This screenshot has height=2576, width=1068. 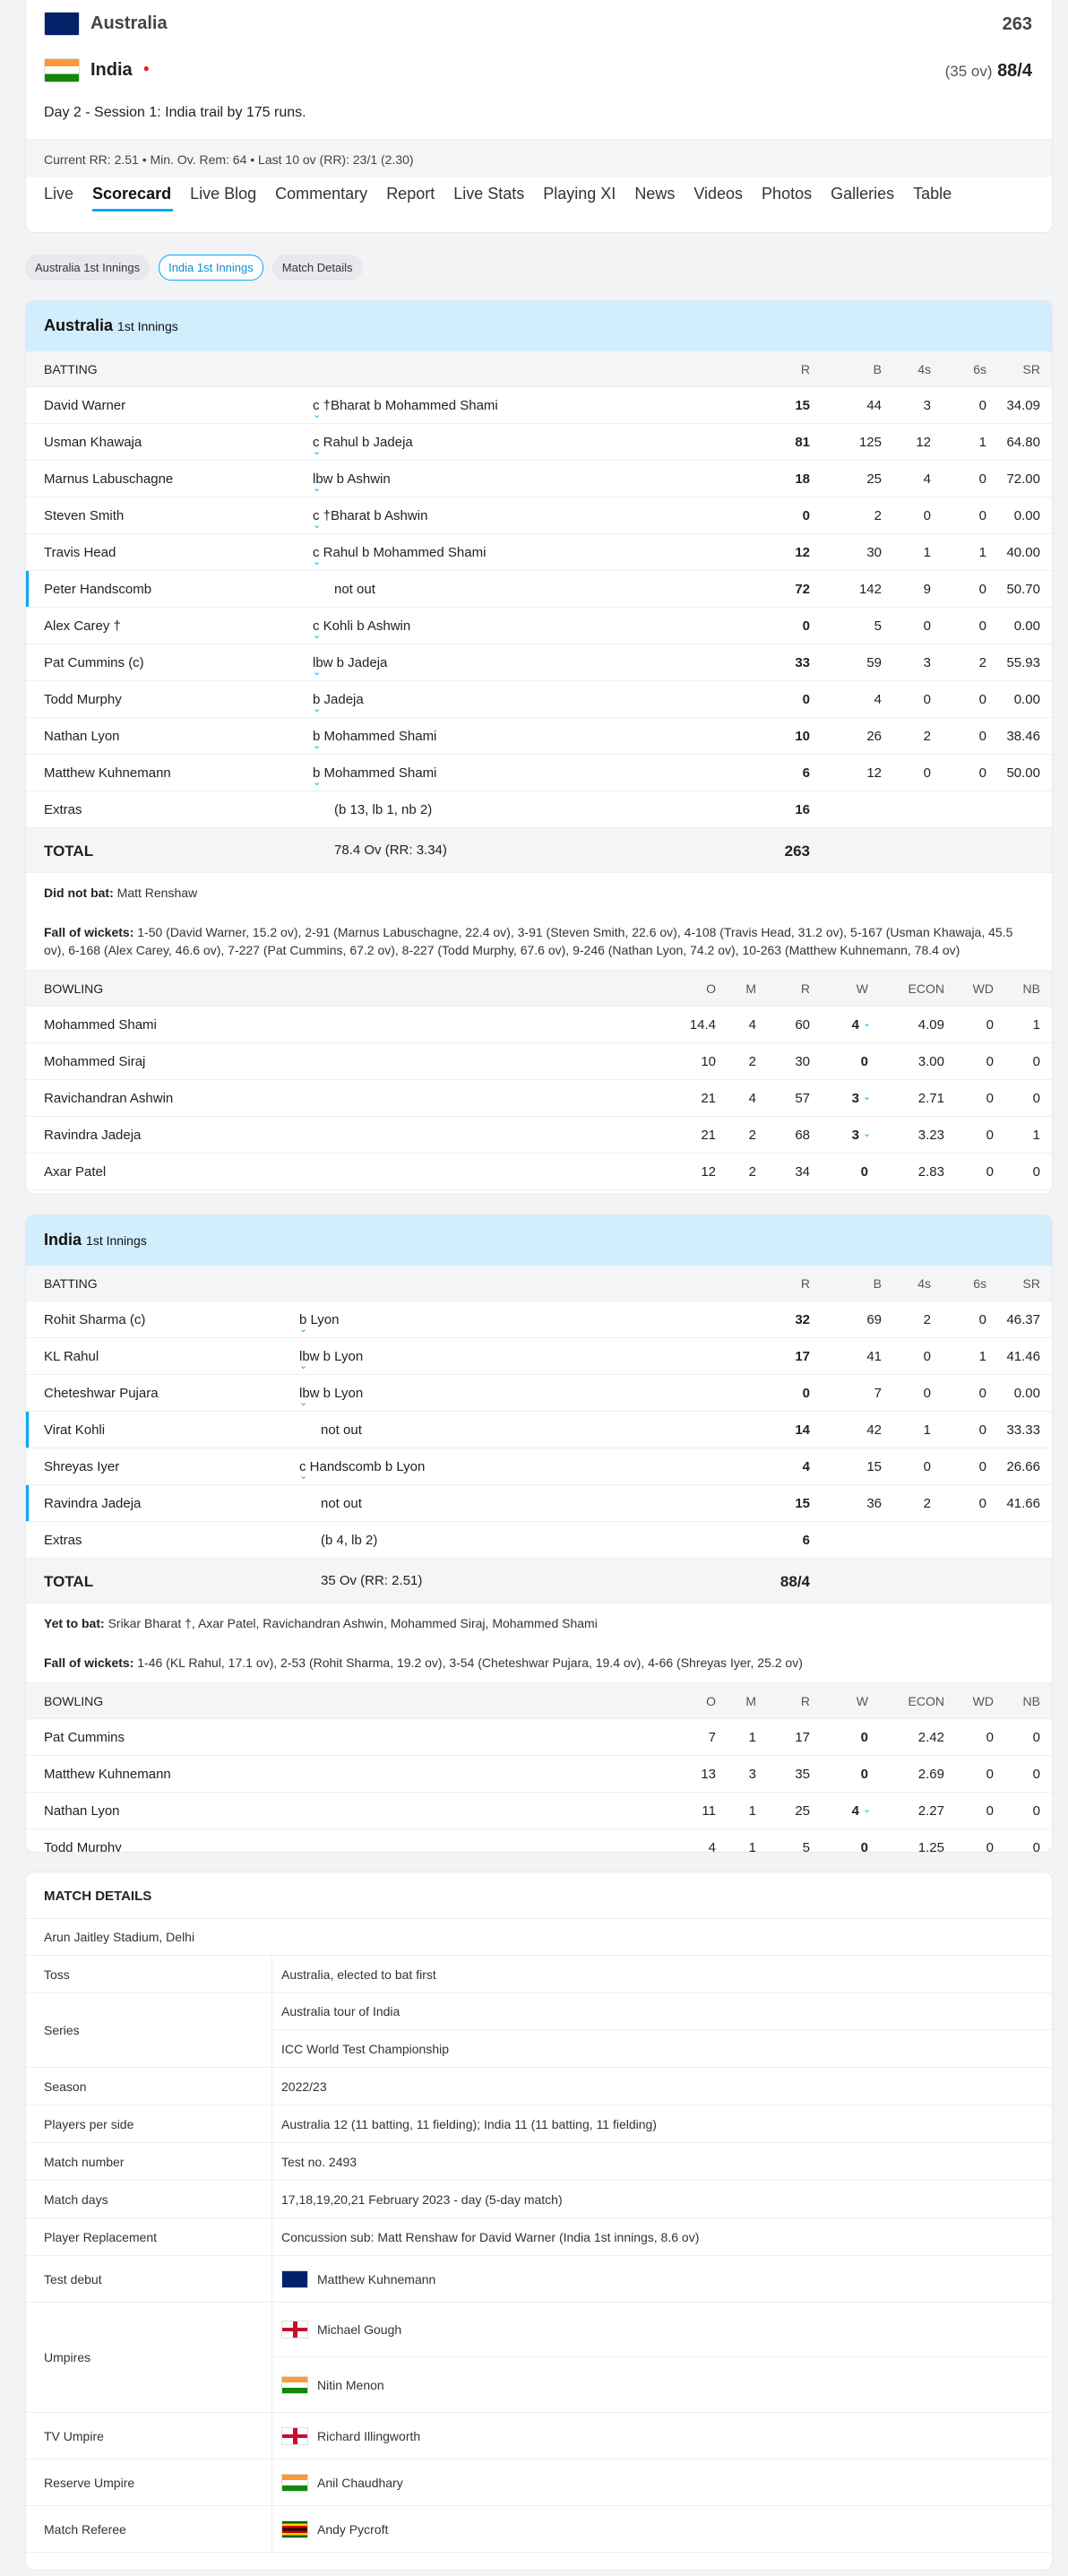 What do you see at coordinates (351, 2385) in the screenshot?
I see `detail-link: Nitin Menon` at bounding box center [351, 2385].